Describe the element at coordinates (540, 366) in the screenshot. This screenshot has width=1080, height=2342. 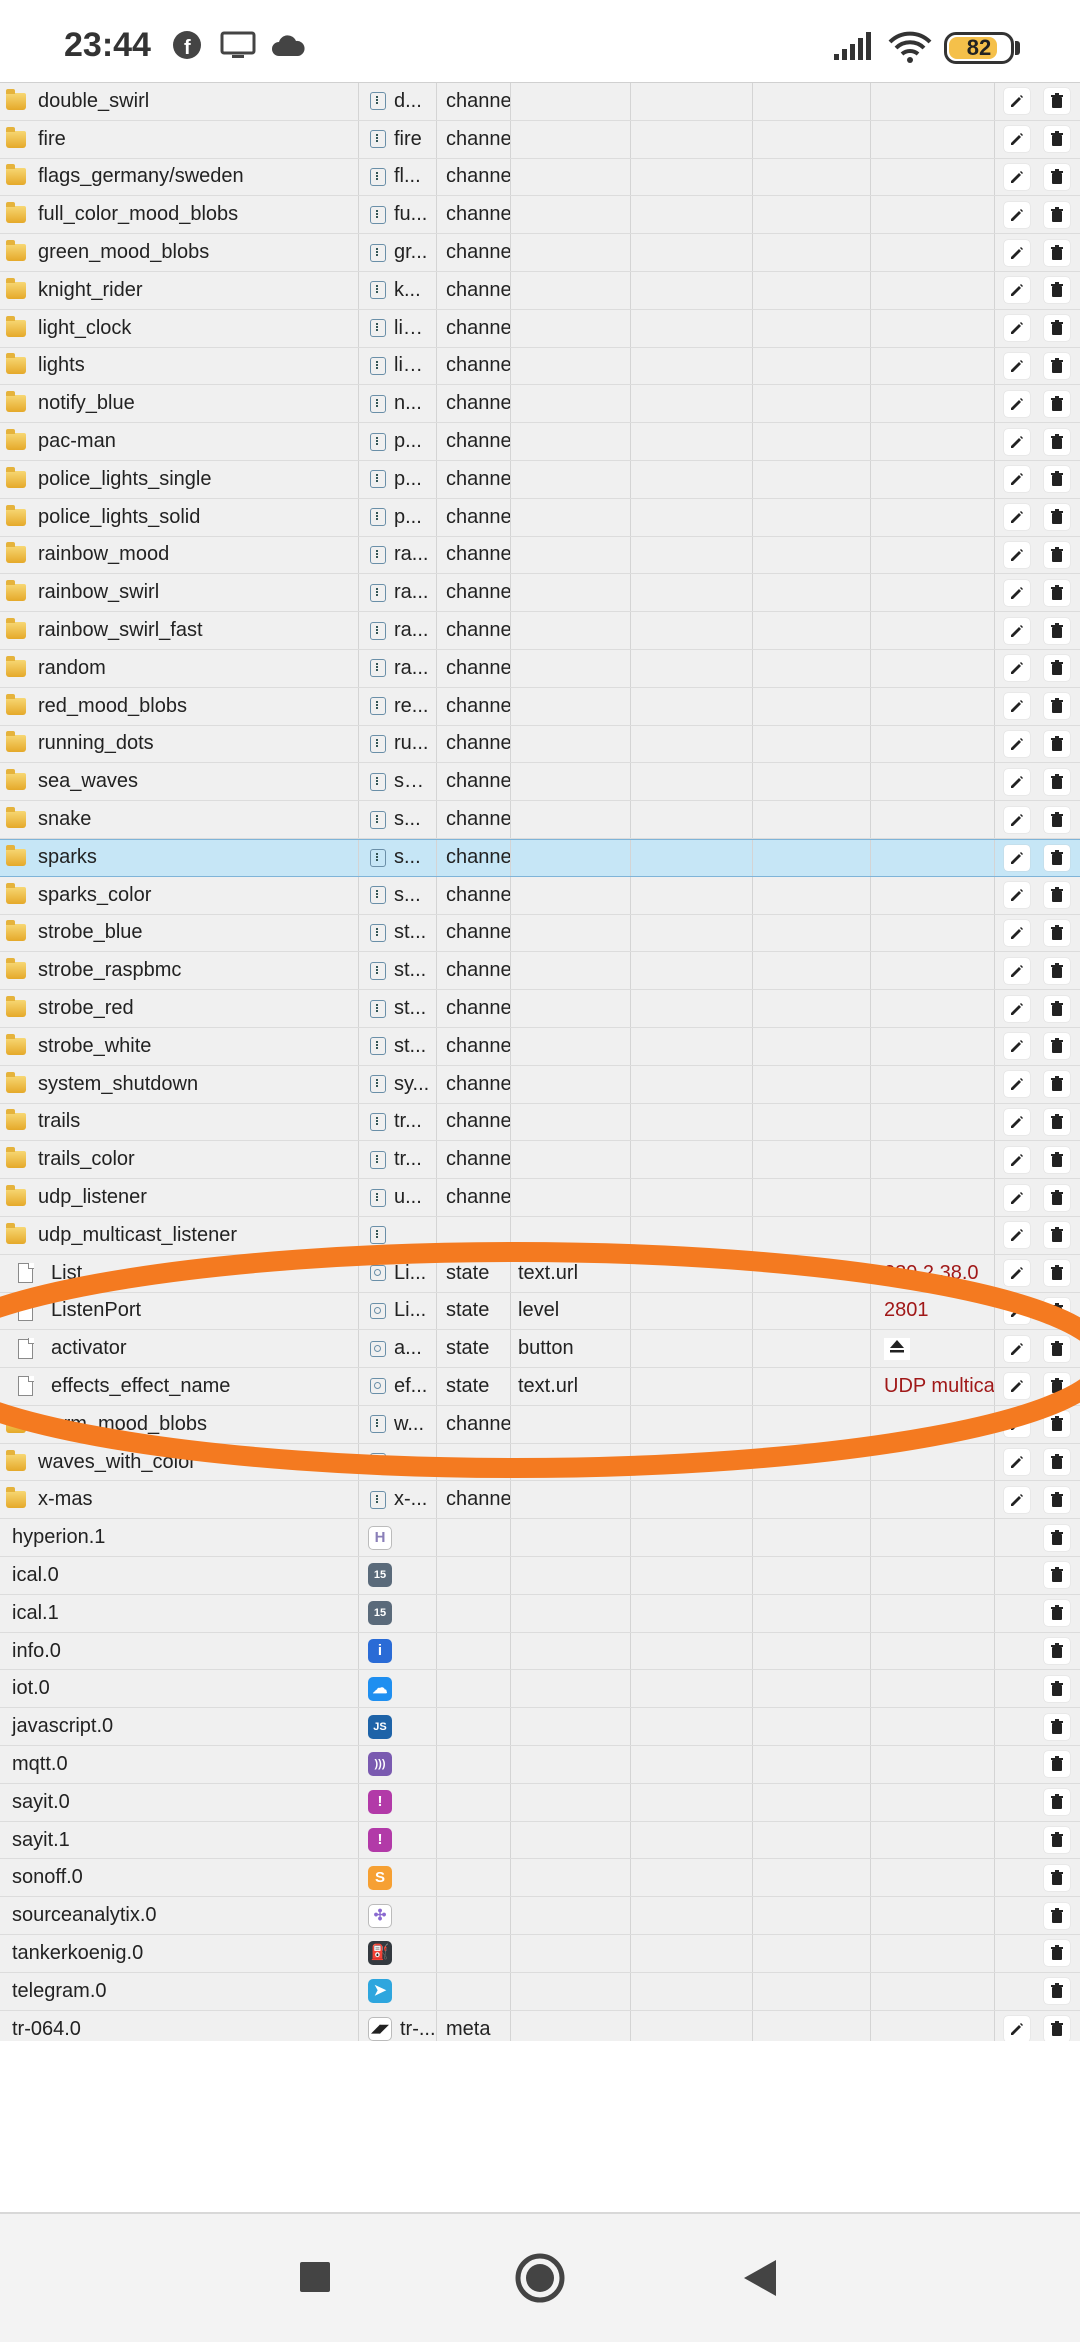
I see `channel-row: lights lig... channe` at that location.